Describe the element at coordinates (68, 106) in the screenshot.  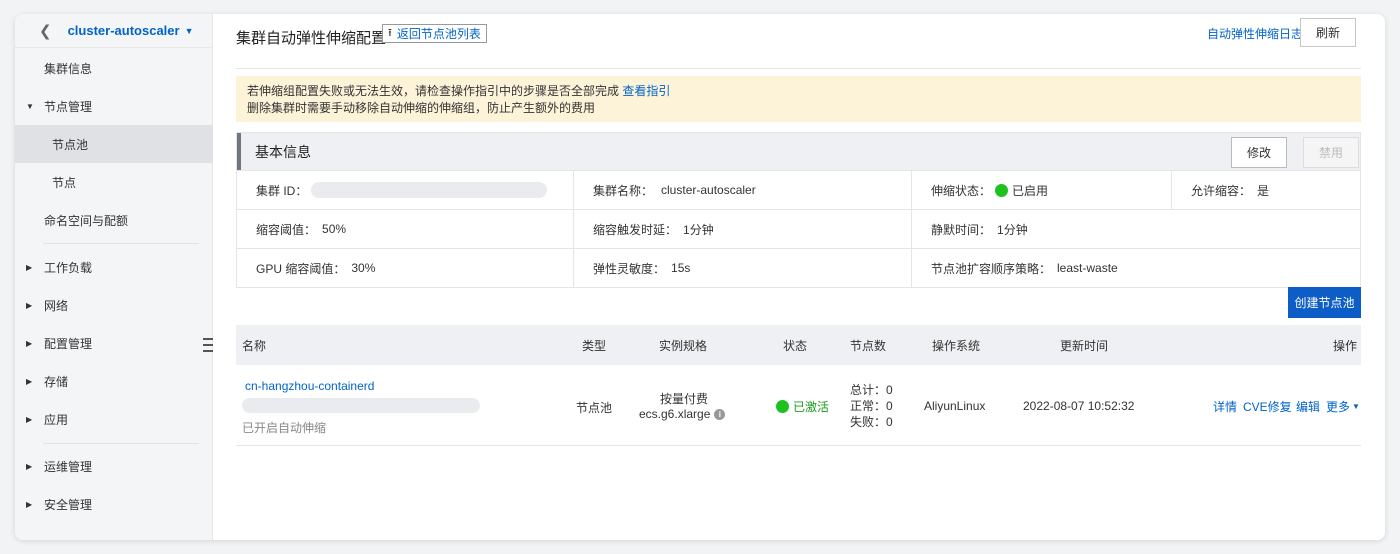
I see `sidebar-item-label: 节点管理` at that location.